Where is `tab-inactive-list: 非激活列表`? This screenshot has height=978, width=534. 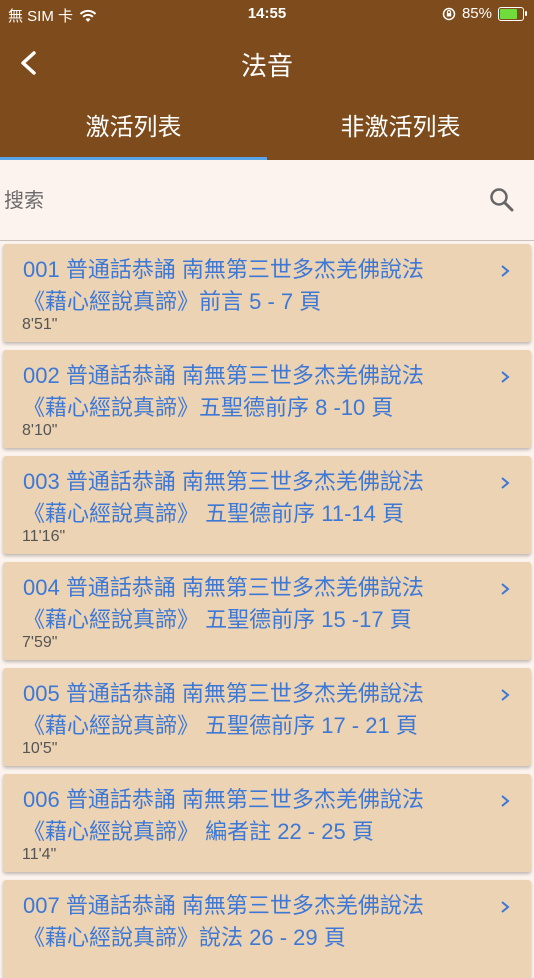 tab-inactive-list: 非激活列表 is located at coordinates (400, 129).